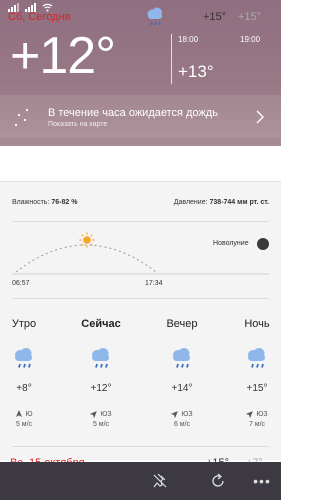 The width and height of the screenshot is (320, 500). I want to click on day-part-name: Сейчас, so click(101, 324).